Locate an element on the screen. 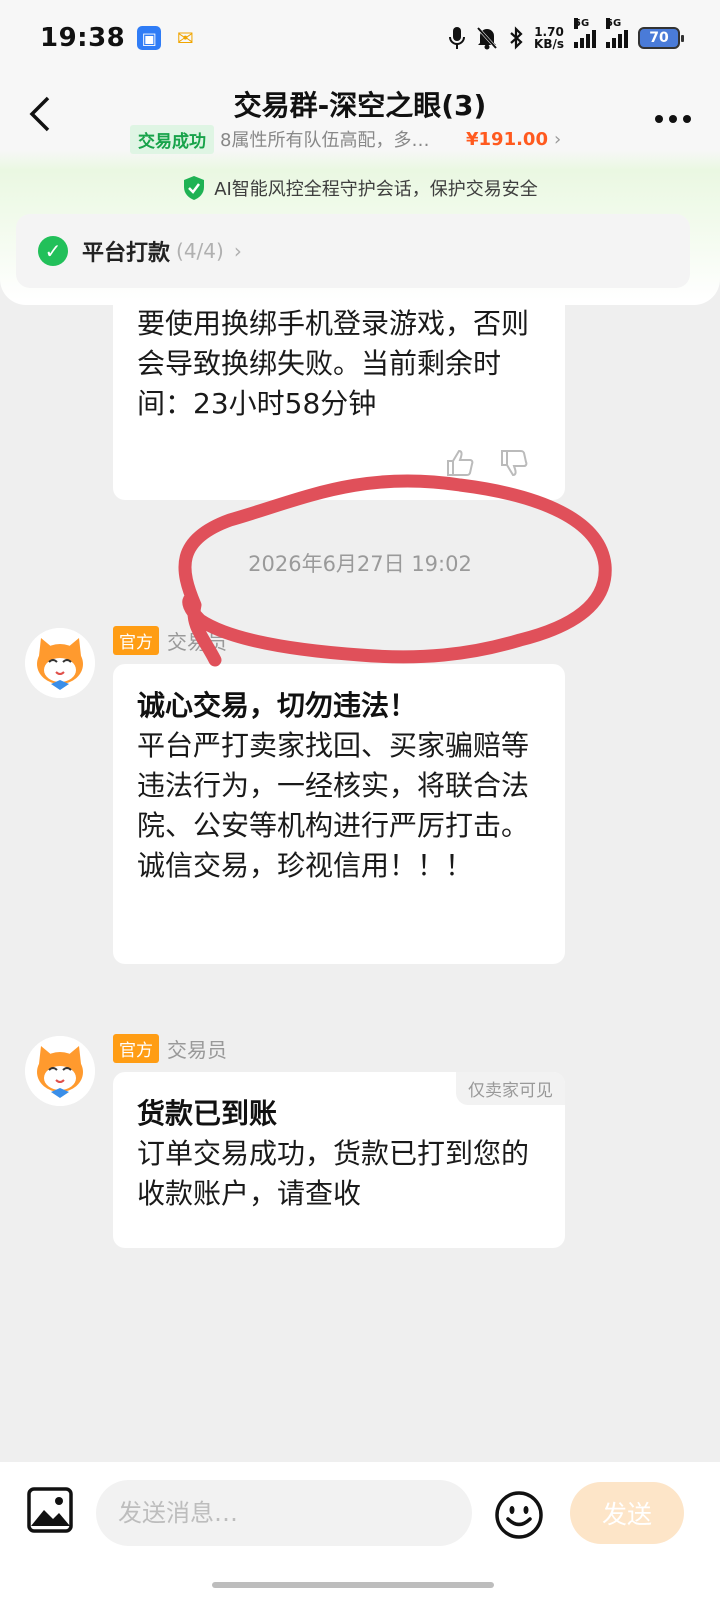 This screenshot has height=1600, width=720. shield-check-icon is located at coordinates (194, 188).